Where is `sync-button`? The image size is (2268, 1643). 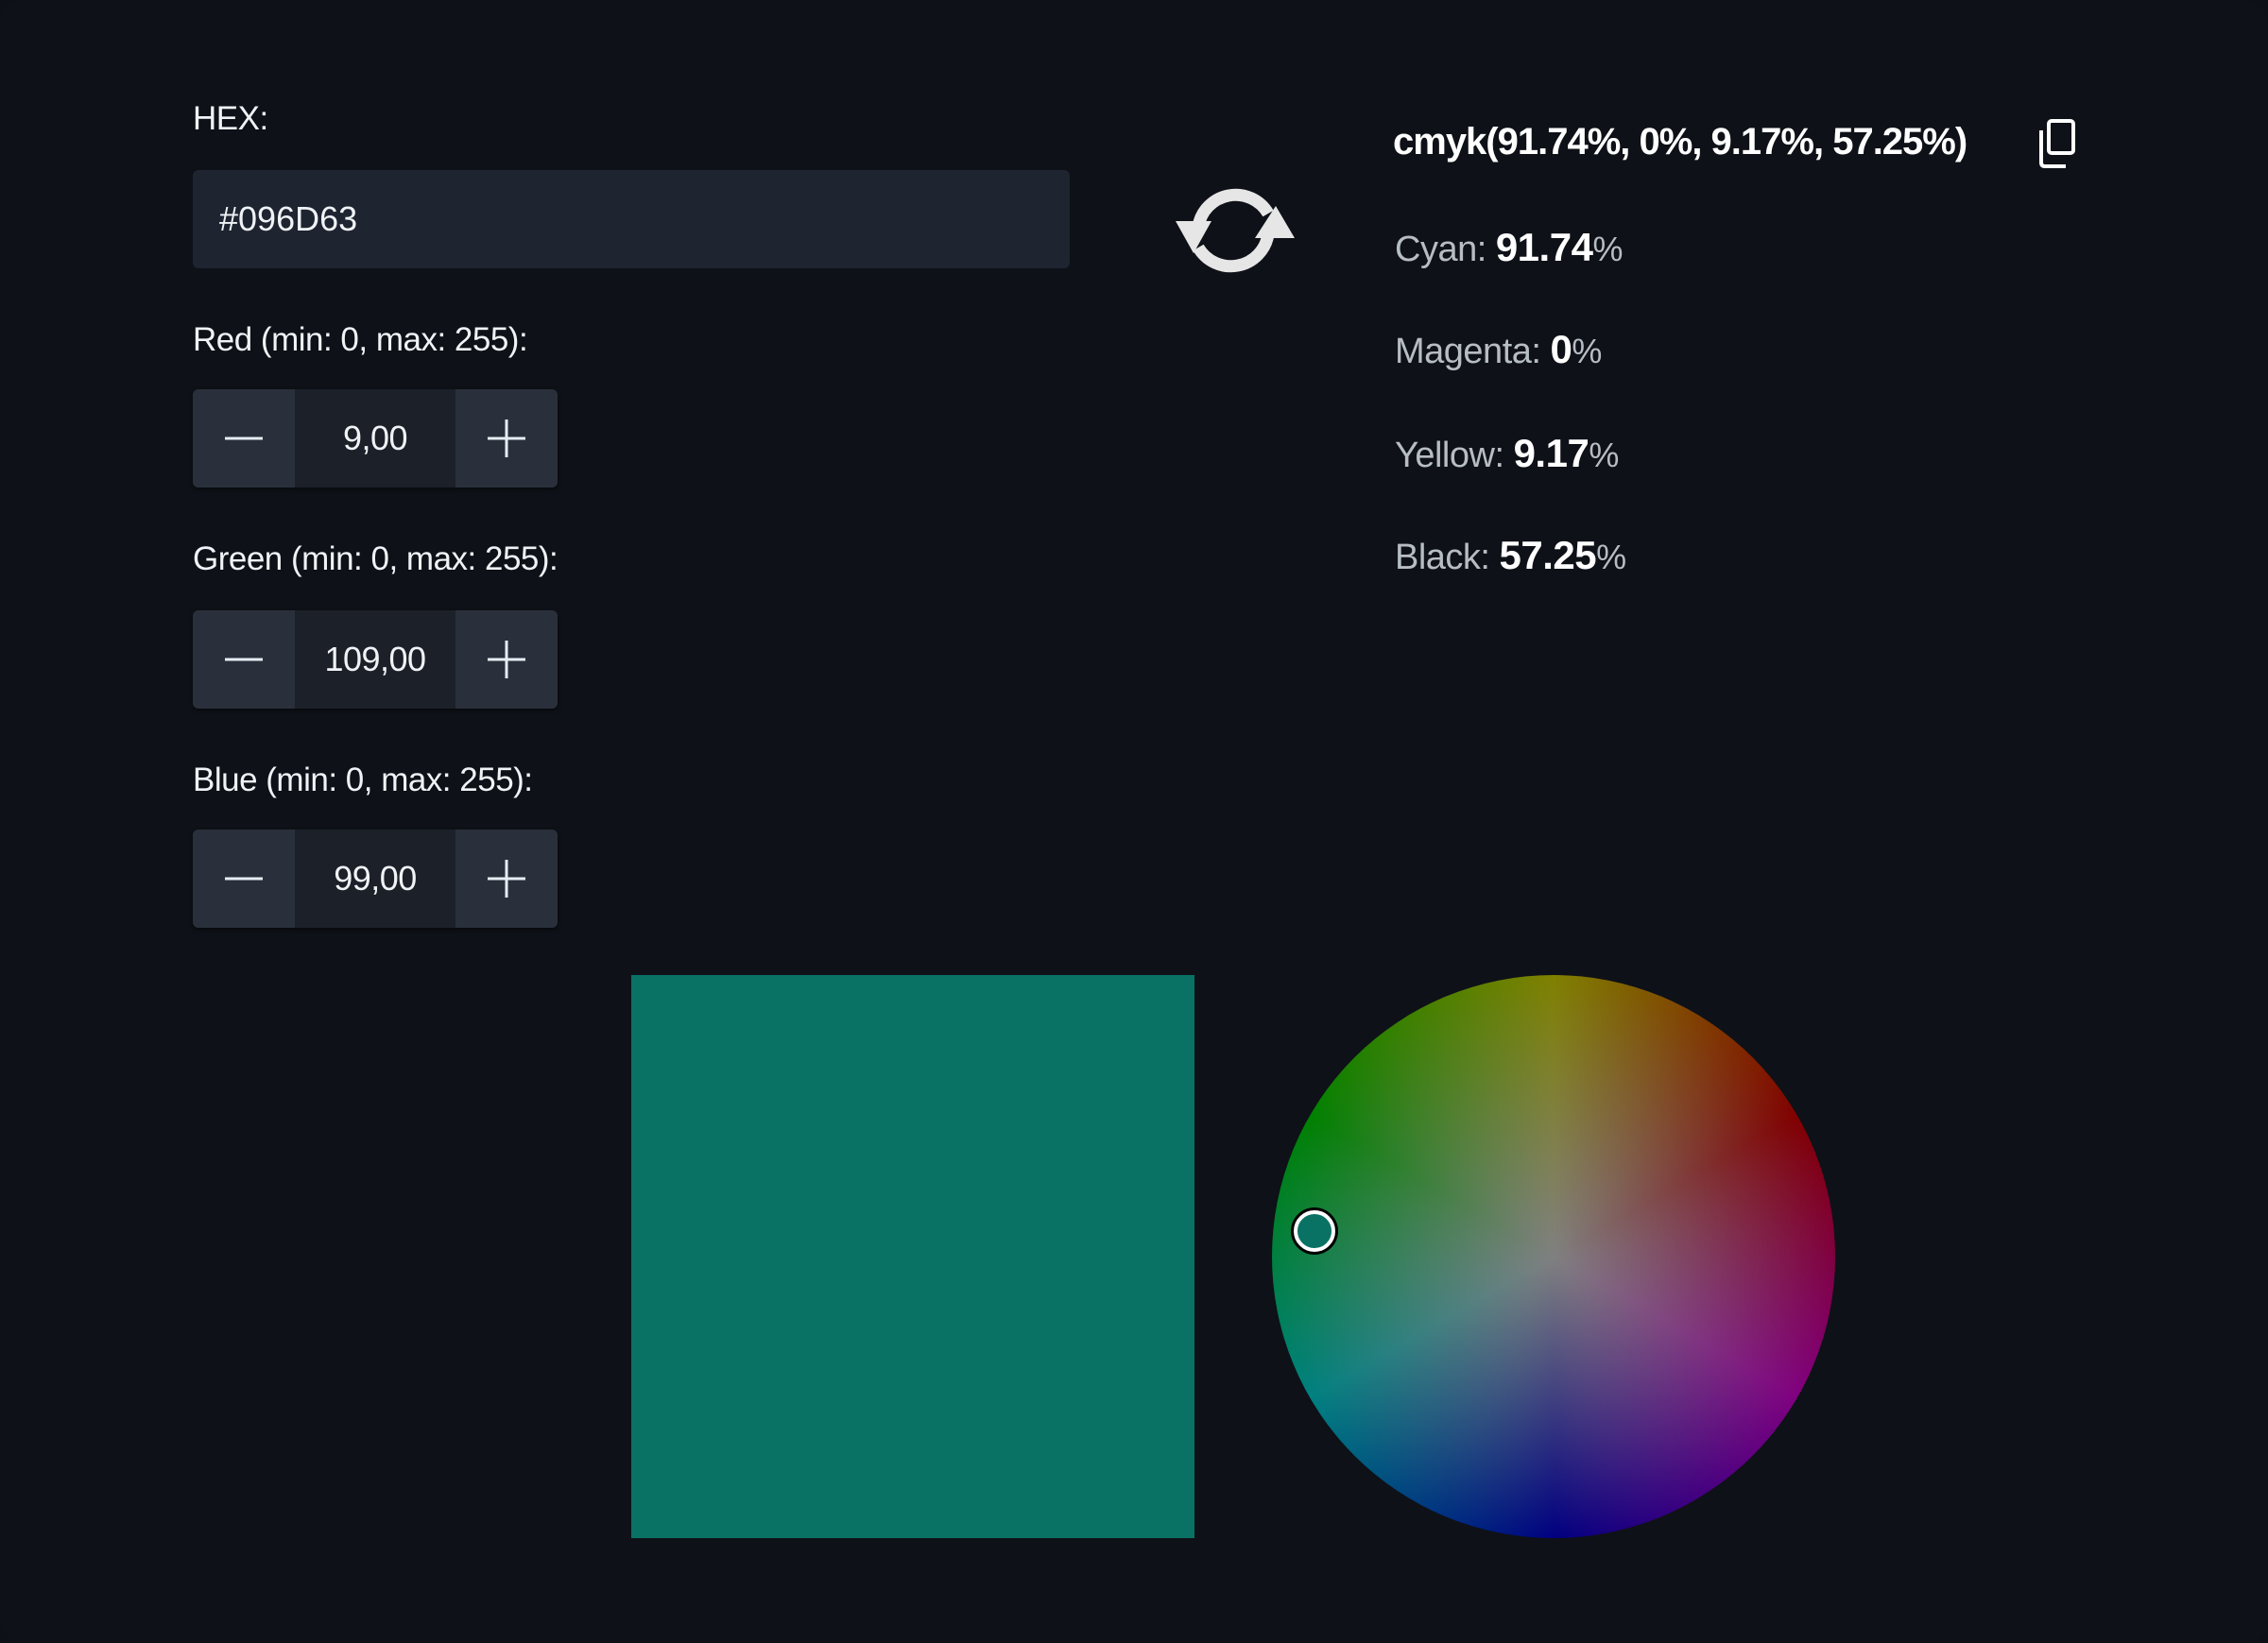
sync-button is located at coordinates (1233, 228).